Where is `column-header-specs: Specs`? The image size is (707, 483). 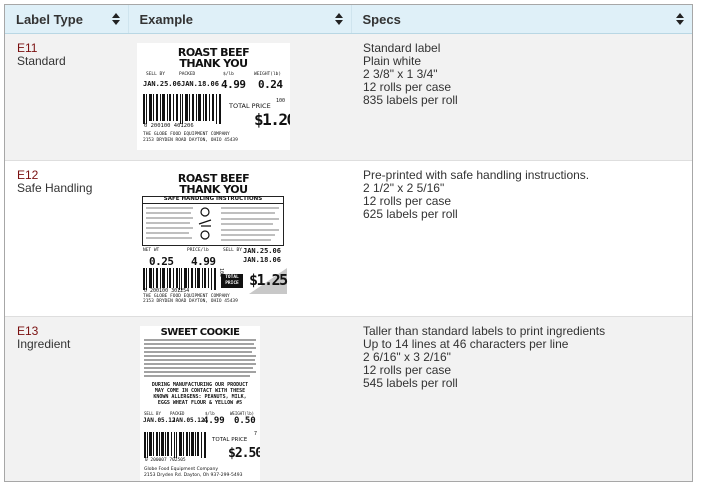 column-header-specs: Specs is located at coordinates (521, 19).